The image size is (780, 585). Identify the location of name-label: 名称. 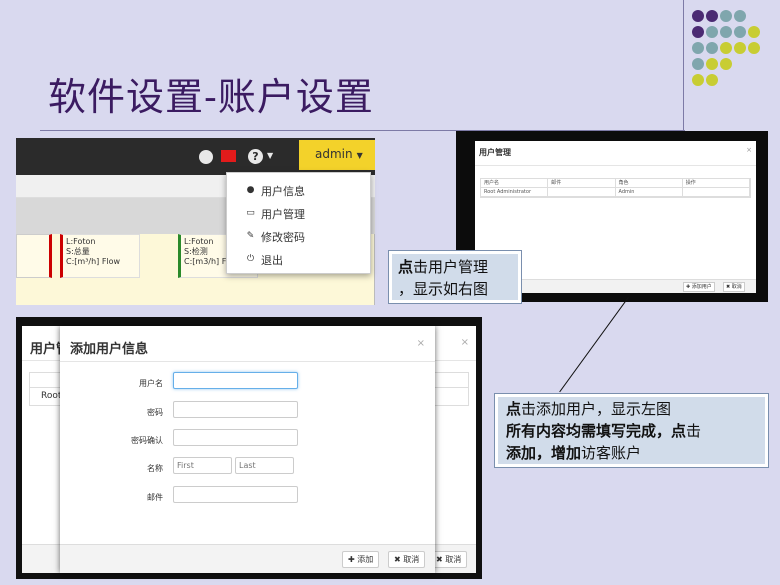
(155, 468).